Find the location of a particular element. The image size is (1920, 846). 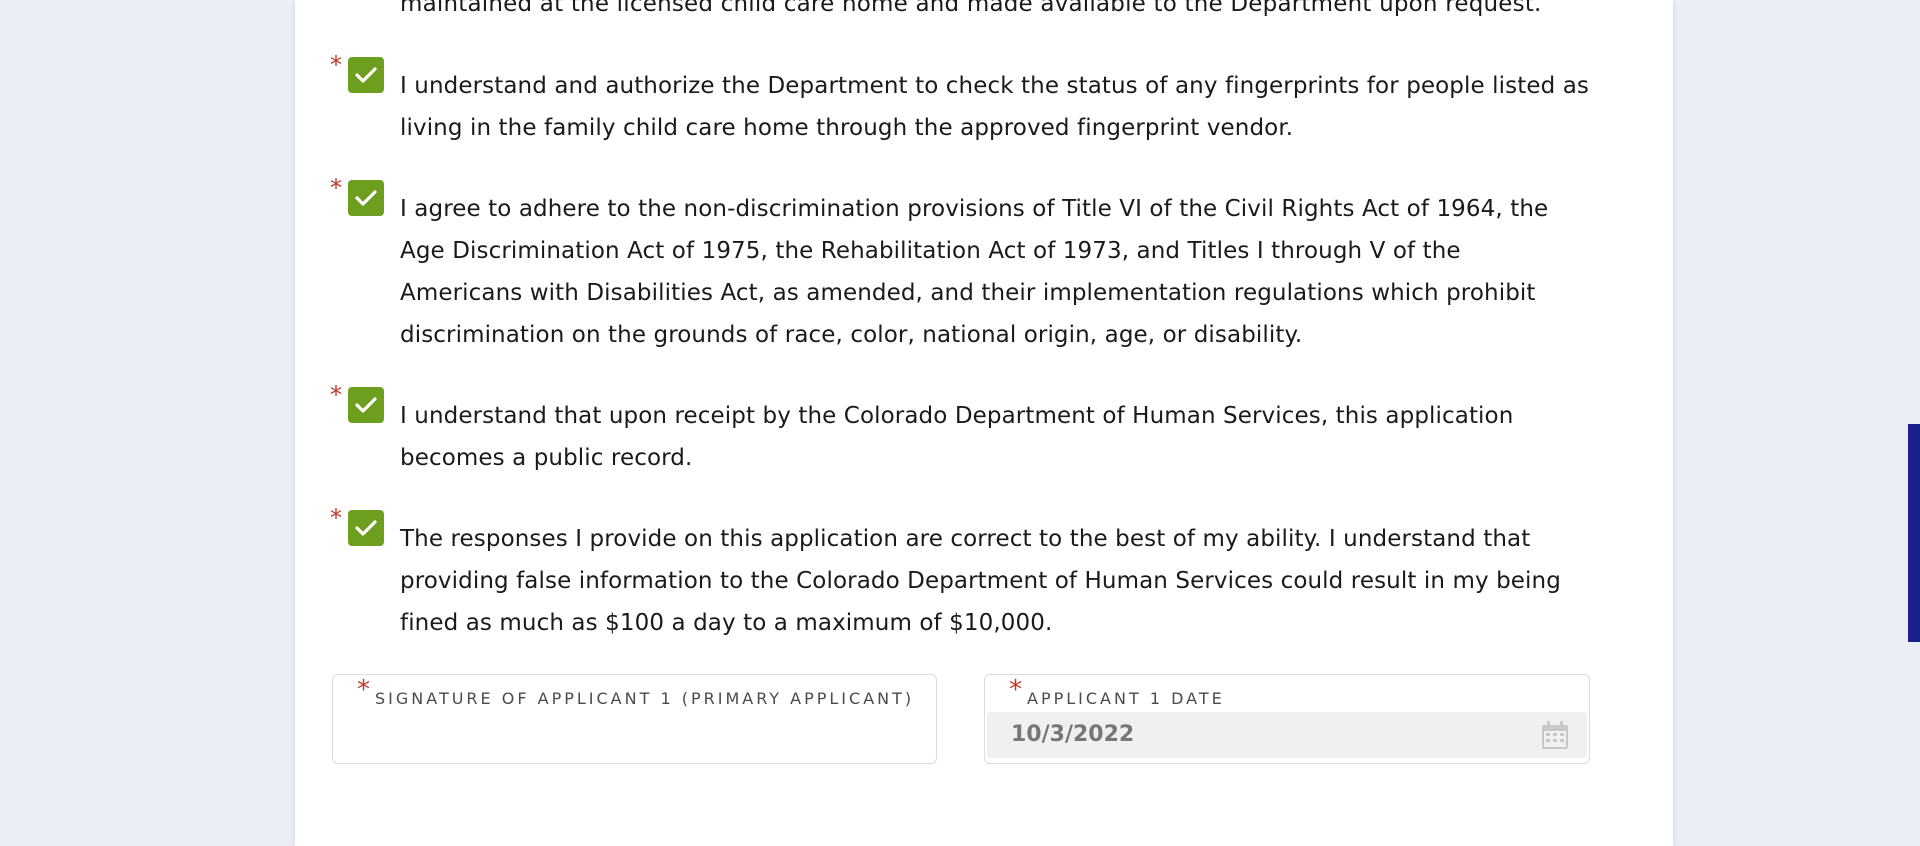

calendar-icon is located at coordinates (1555, 735).